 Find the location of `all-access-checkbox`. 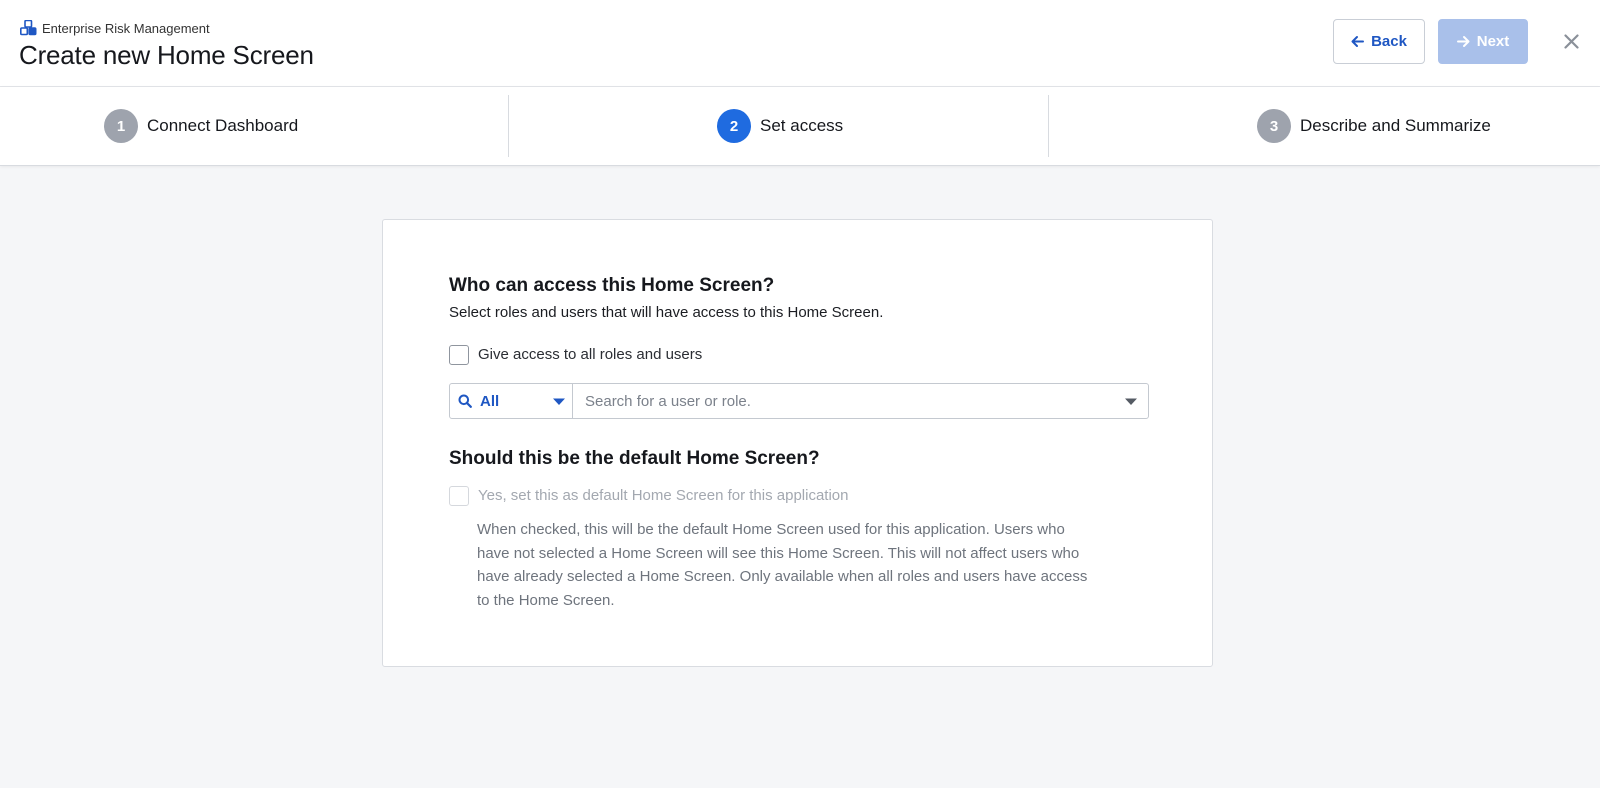

all-access-checkbox is located at coordinates (459, 355).